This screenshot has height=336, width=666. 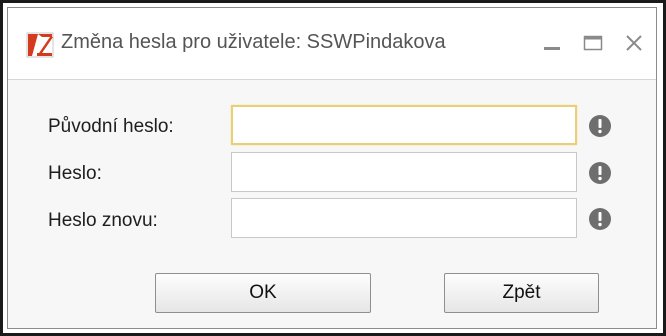 I want to click on ok-button: OK, so click(x=263, y=293).